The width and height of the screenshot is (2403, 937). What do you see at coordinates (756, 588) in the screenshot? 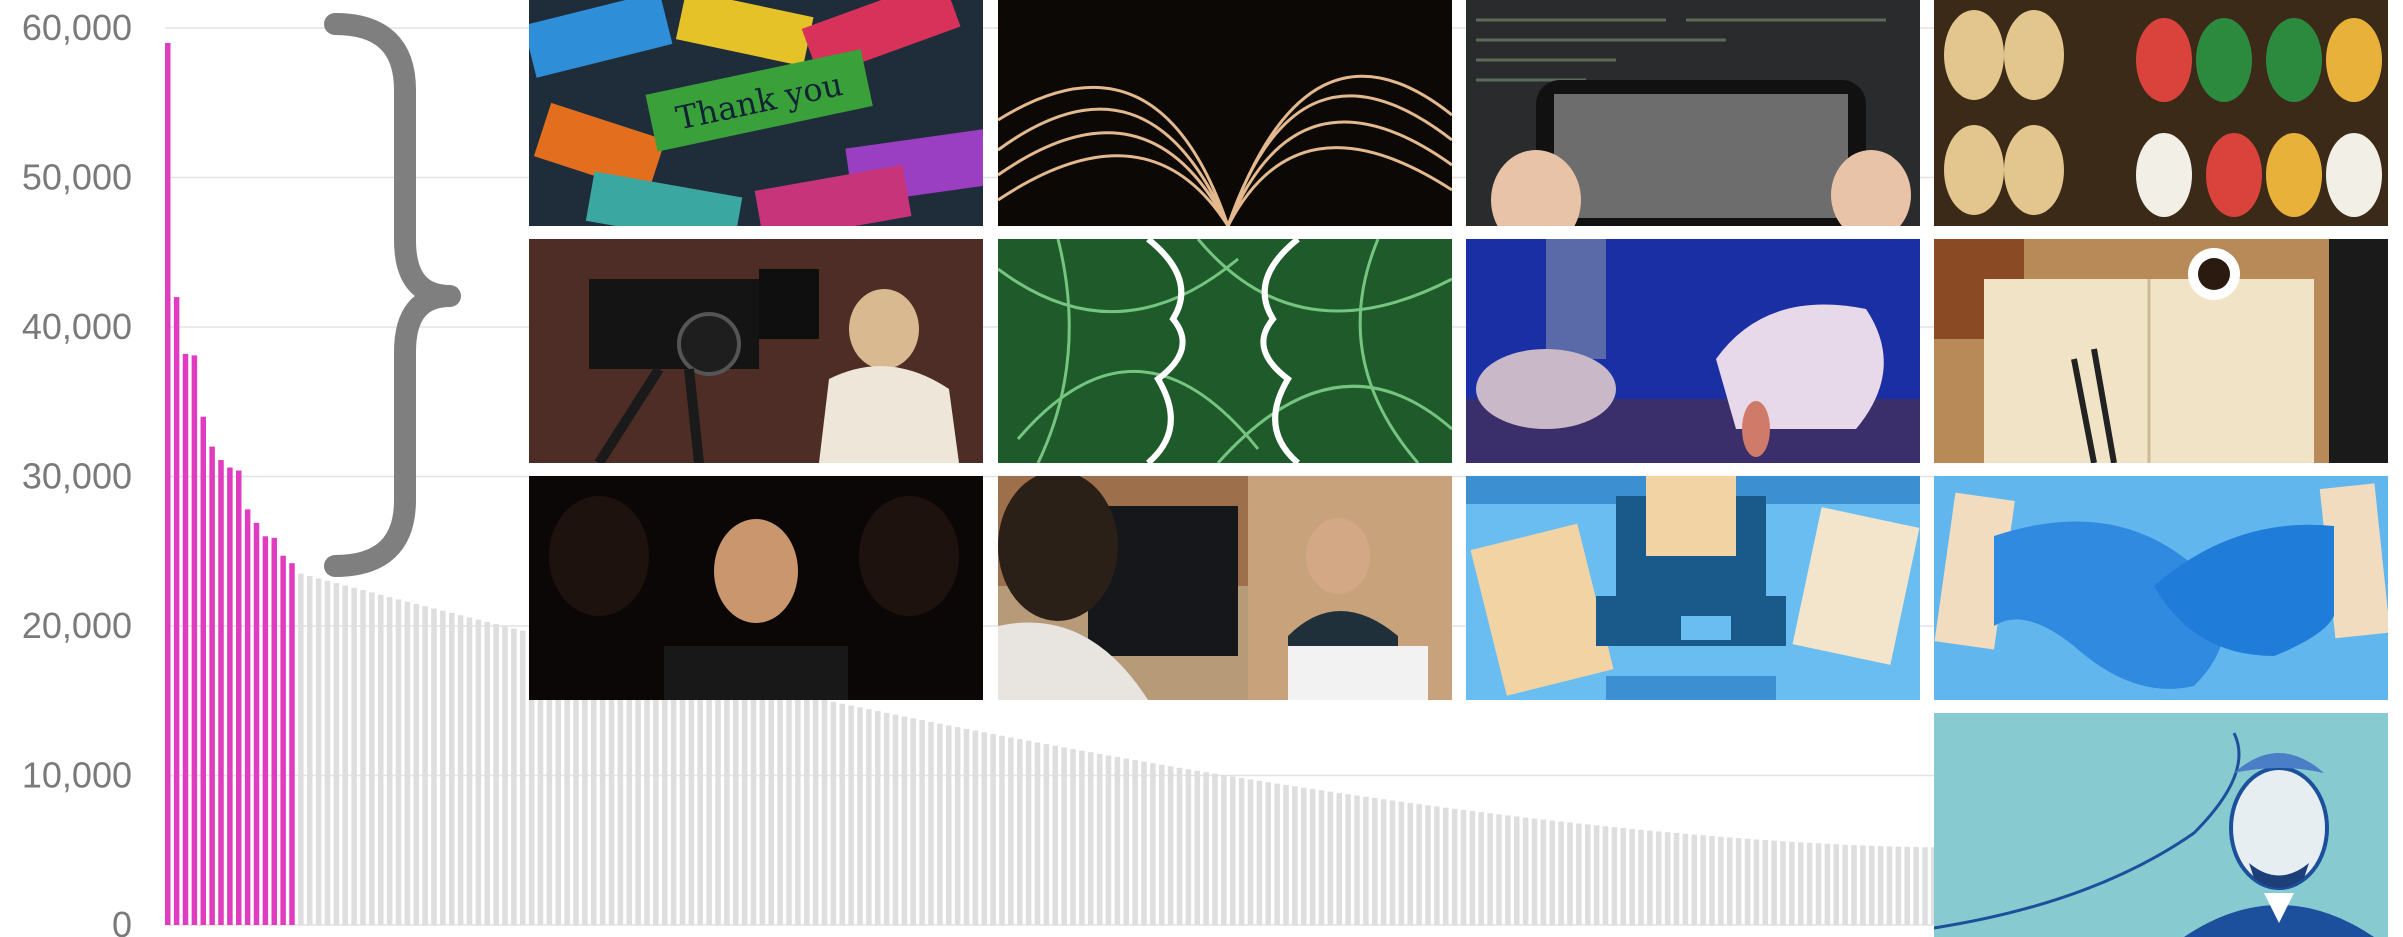
I see `thumbnail-laptop-glow-face` at bounding box center [756, 588].